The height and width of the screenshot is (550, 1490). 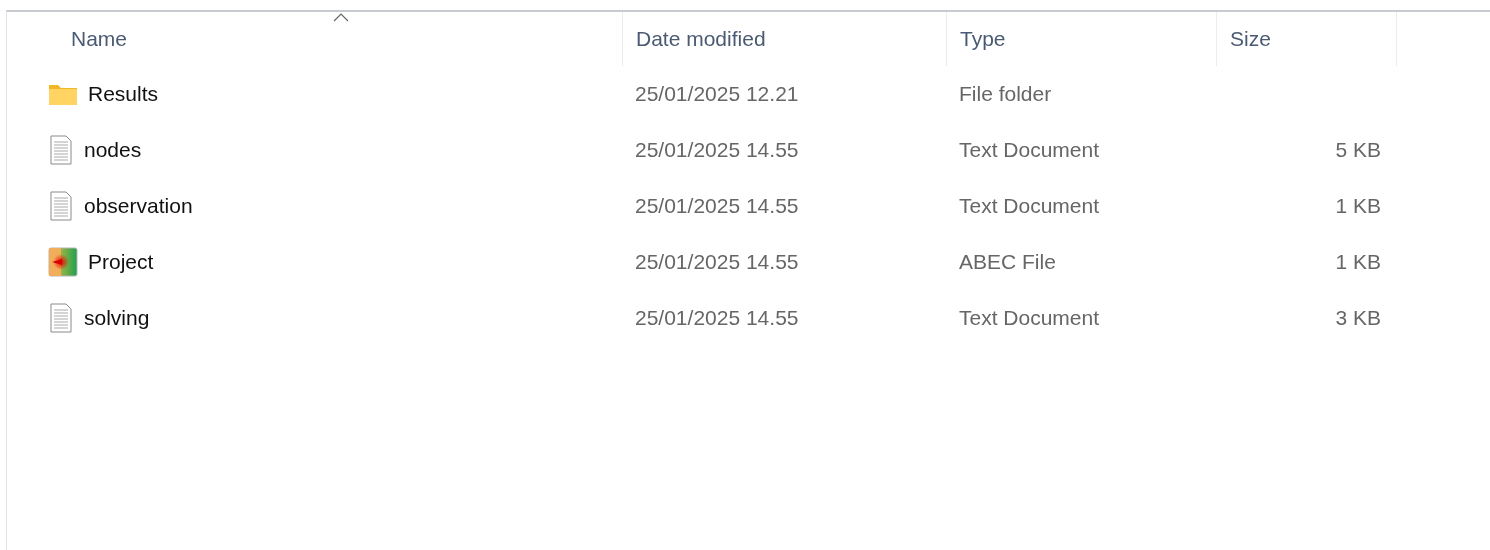 I want to click on column-header: Date modified, so click(x=701, y=39).